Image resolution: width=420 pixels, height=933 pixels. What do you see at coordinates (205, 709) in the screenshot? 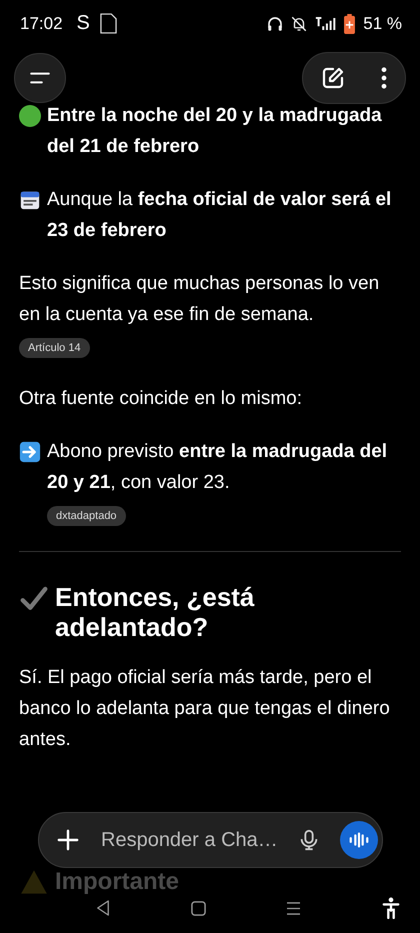
I see `body-text: Sí. El pago oficial sería más tarde, pero el banco lo adelanta para que tengas el dinero antes.` at bounding box center [205, 709].